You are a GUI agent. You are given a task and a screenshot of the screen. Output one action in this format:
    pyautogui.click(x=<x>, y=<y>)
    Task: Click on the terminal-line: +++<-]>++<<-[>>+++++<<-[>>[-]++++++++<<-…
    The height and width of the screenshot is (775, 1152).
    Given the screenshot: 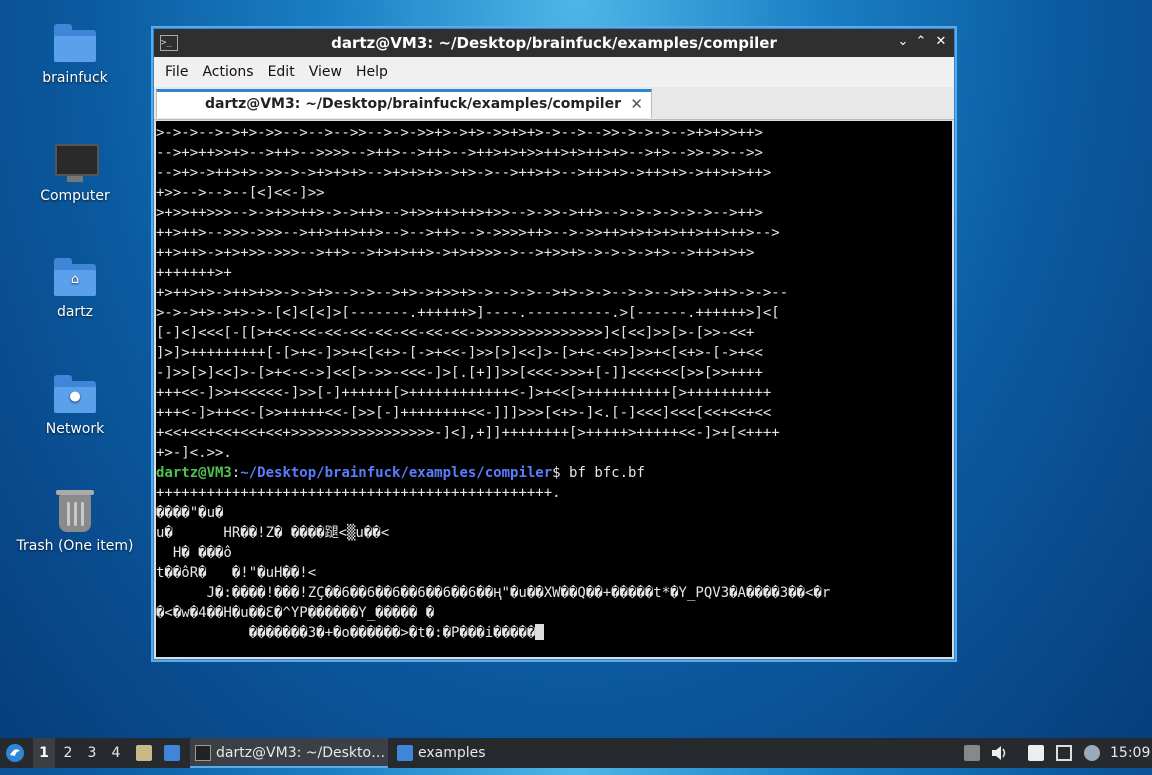 What is the action you would take?
    pyautogui.click(x=464, y=413)
    